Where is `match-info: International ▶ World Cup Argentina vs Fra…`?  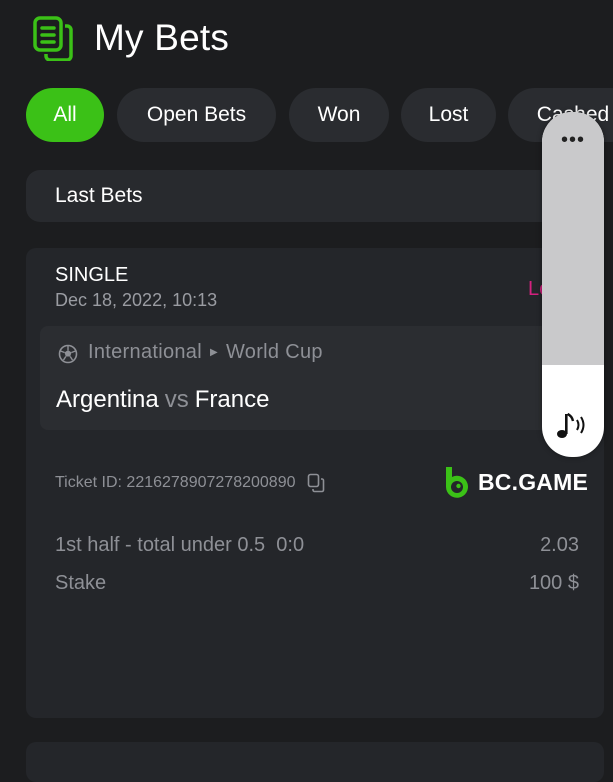 match-info: International ▶ World Cup Argentina vs Fra… is located at coordinates (305, 378).